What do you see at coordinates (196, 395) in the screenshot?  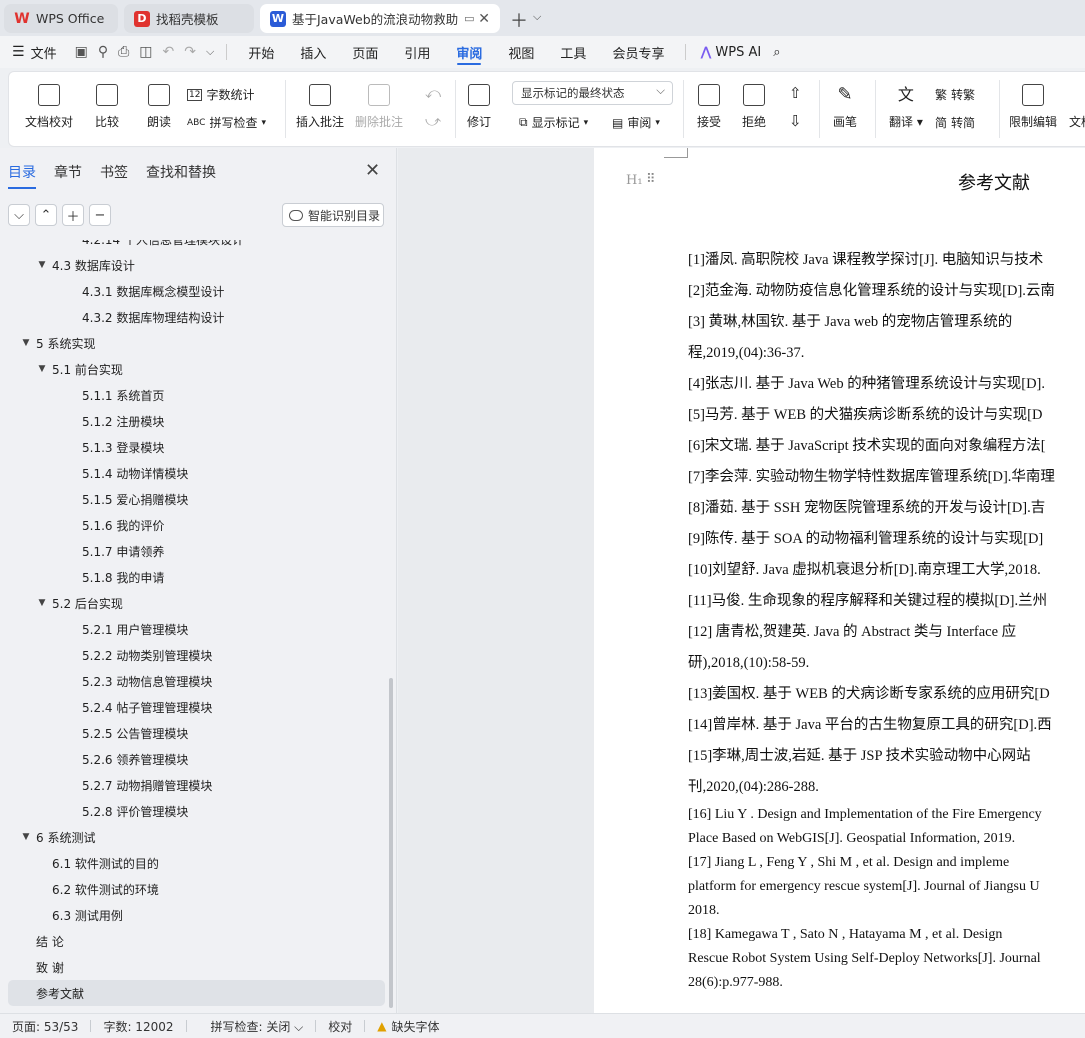 I see `toc-item: 5.1.1 系统首页` at bounding box center [196, 395].